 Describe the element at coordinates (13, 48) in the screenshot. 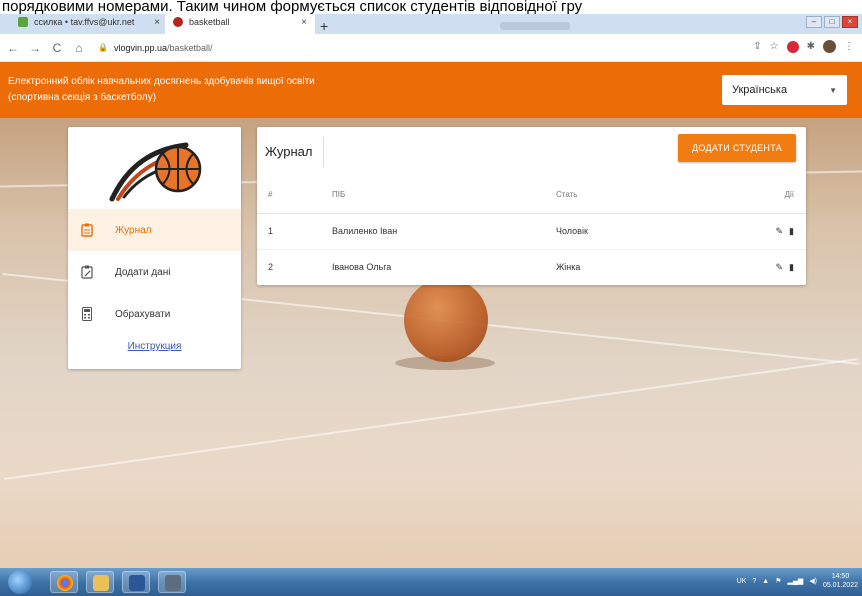

I see `back-arrow-icon: ←` at that location.